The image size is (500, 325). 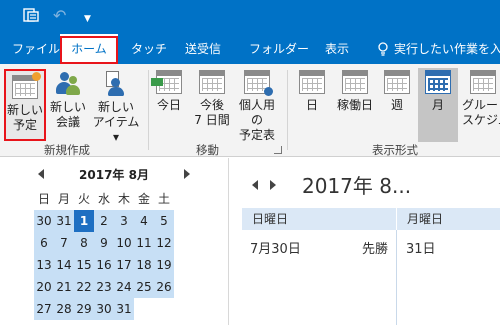 I want to click on week-row: 20 21 22 23 24 25 26, so click(x=114, y=287).